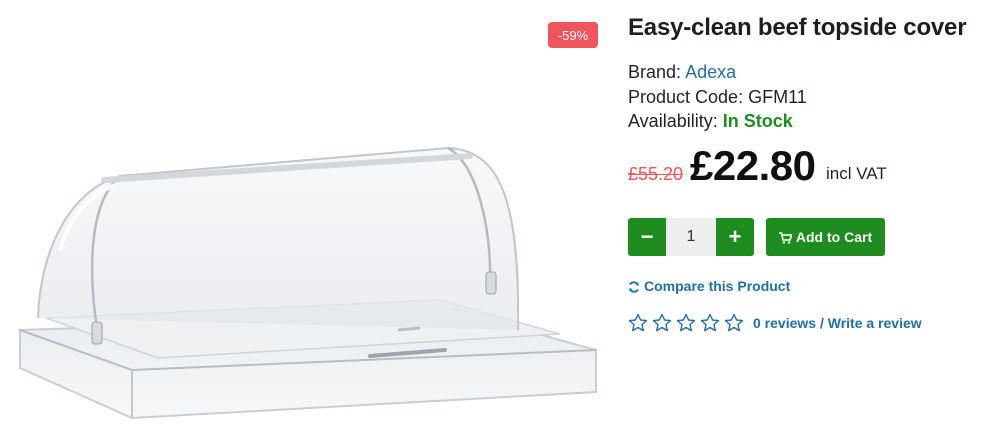 This screenshot has width=1000, height=428. Describe the element at coordinates (673, 121) in the screenshot. I see `availability-label: Availability:` at that location.